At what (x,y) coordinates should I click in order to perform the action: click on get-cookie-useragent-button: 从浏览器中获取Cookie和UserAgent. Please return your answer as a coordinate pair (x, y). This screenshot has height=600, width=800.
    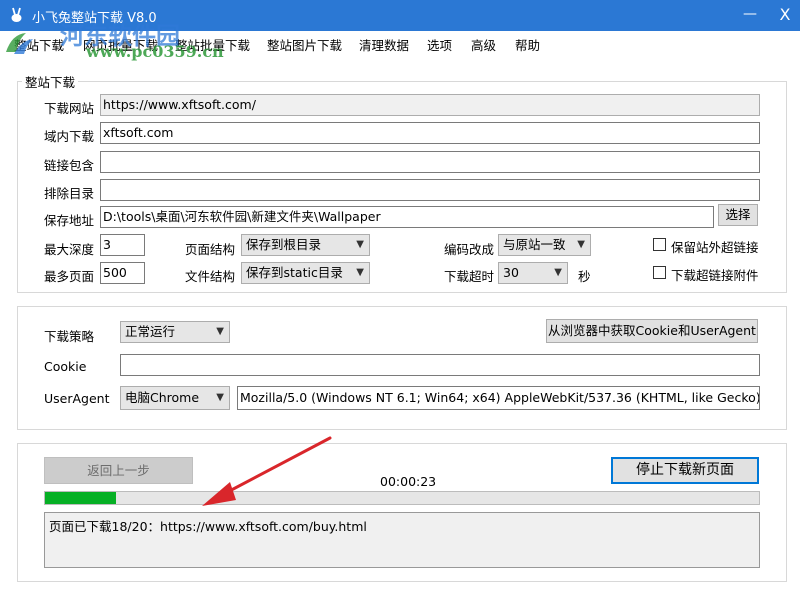
    Looking at the image, I should click on (652, 331).